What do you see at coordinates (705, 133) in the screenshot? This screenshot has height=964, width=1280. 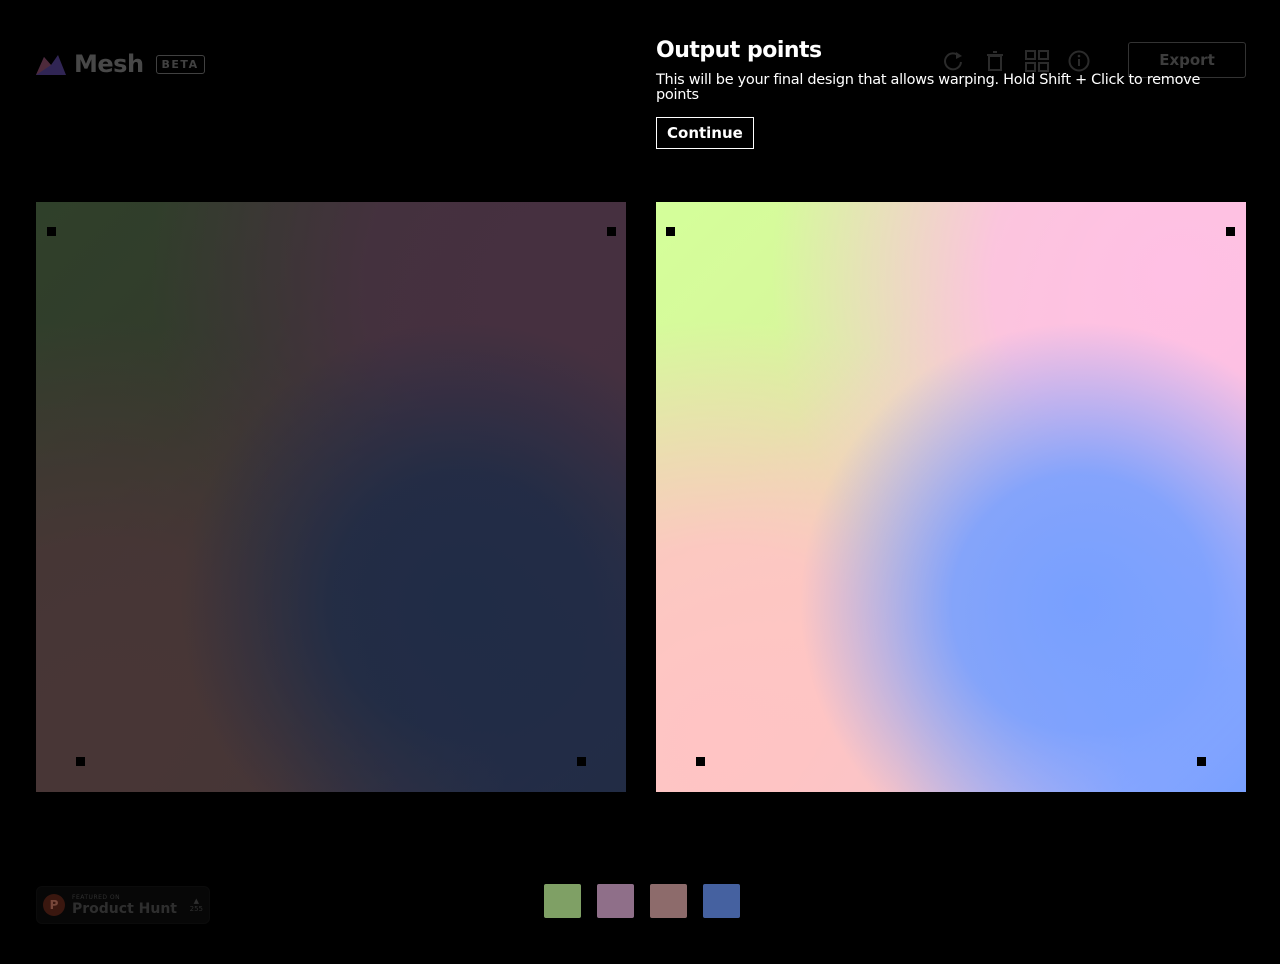 I see `continue-button: Continue` at bounding box center [705, 133].